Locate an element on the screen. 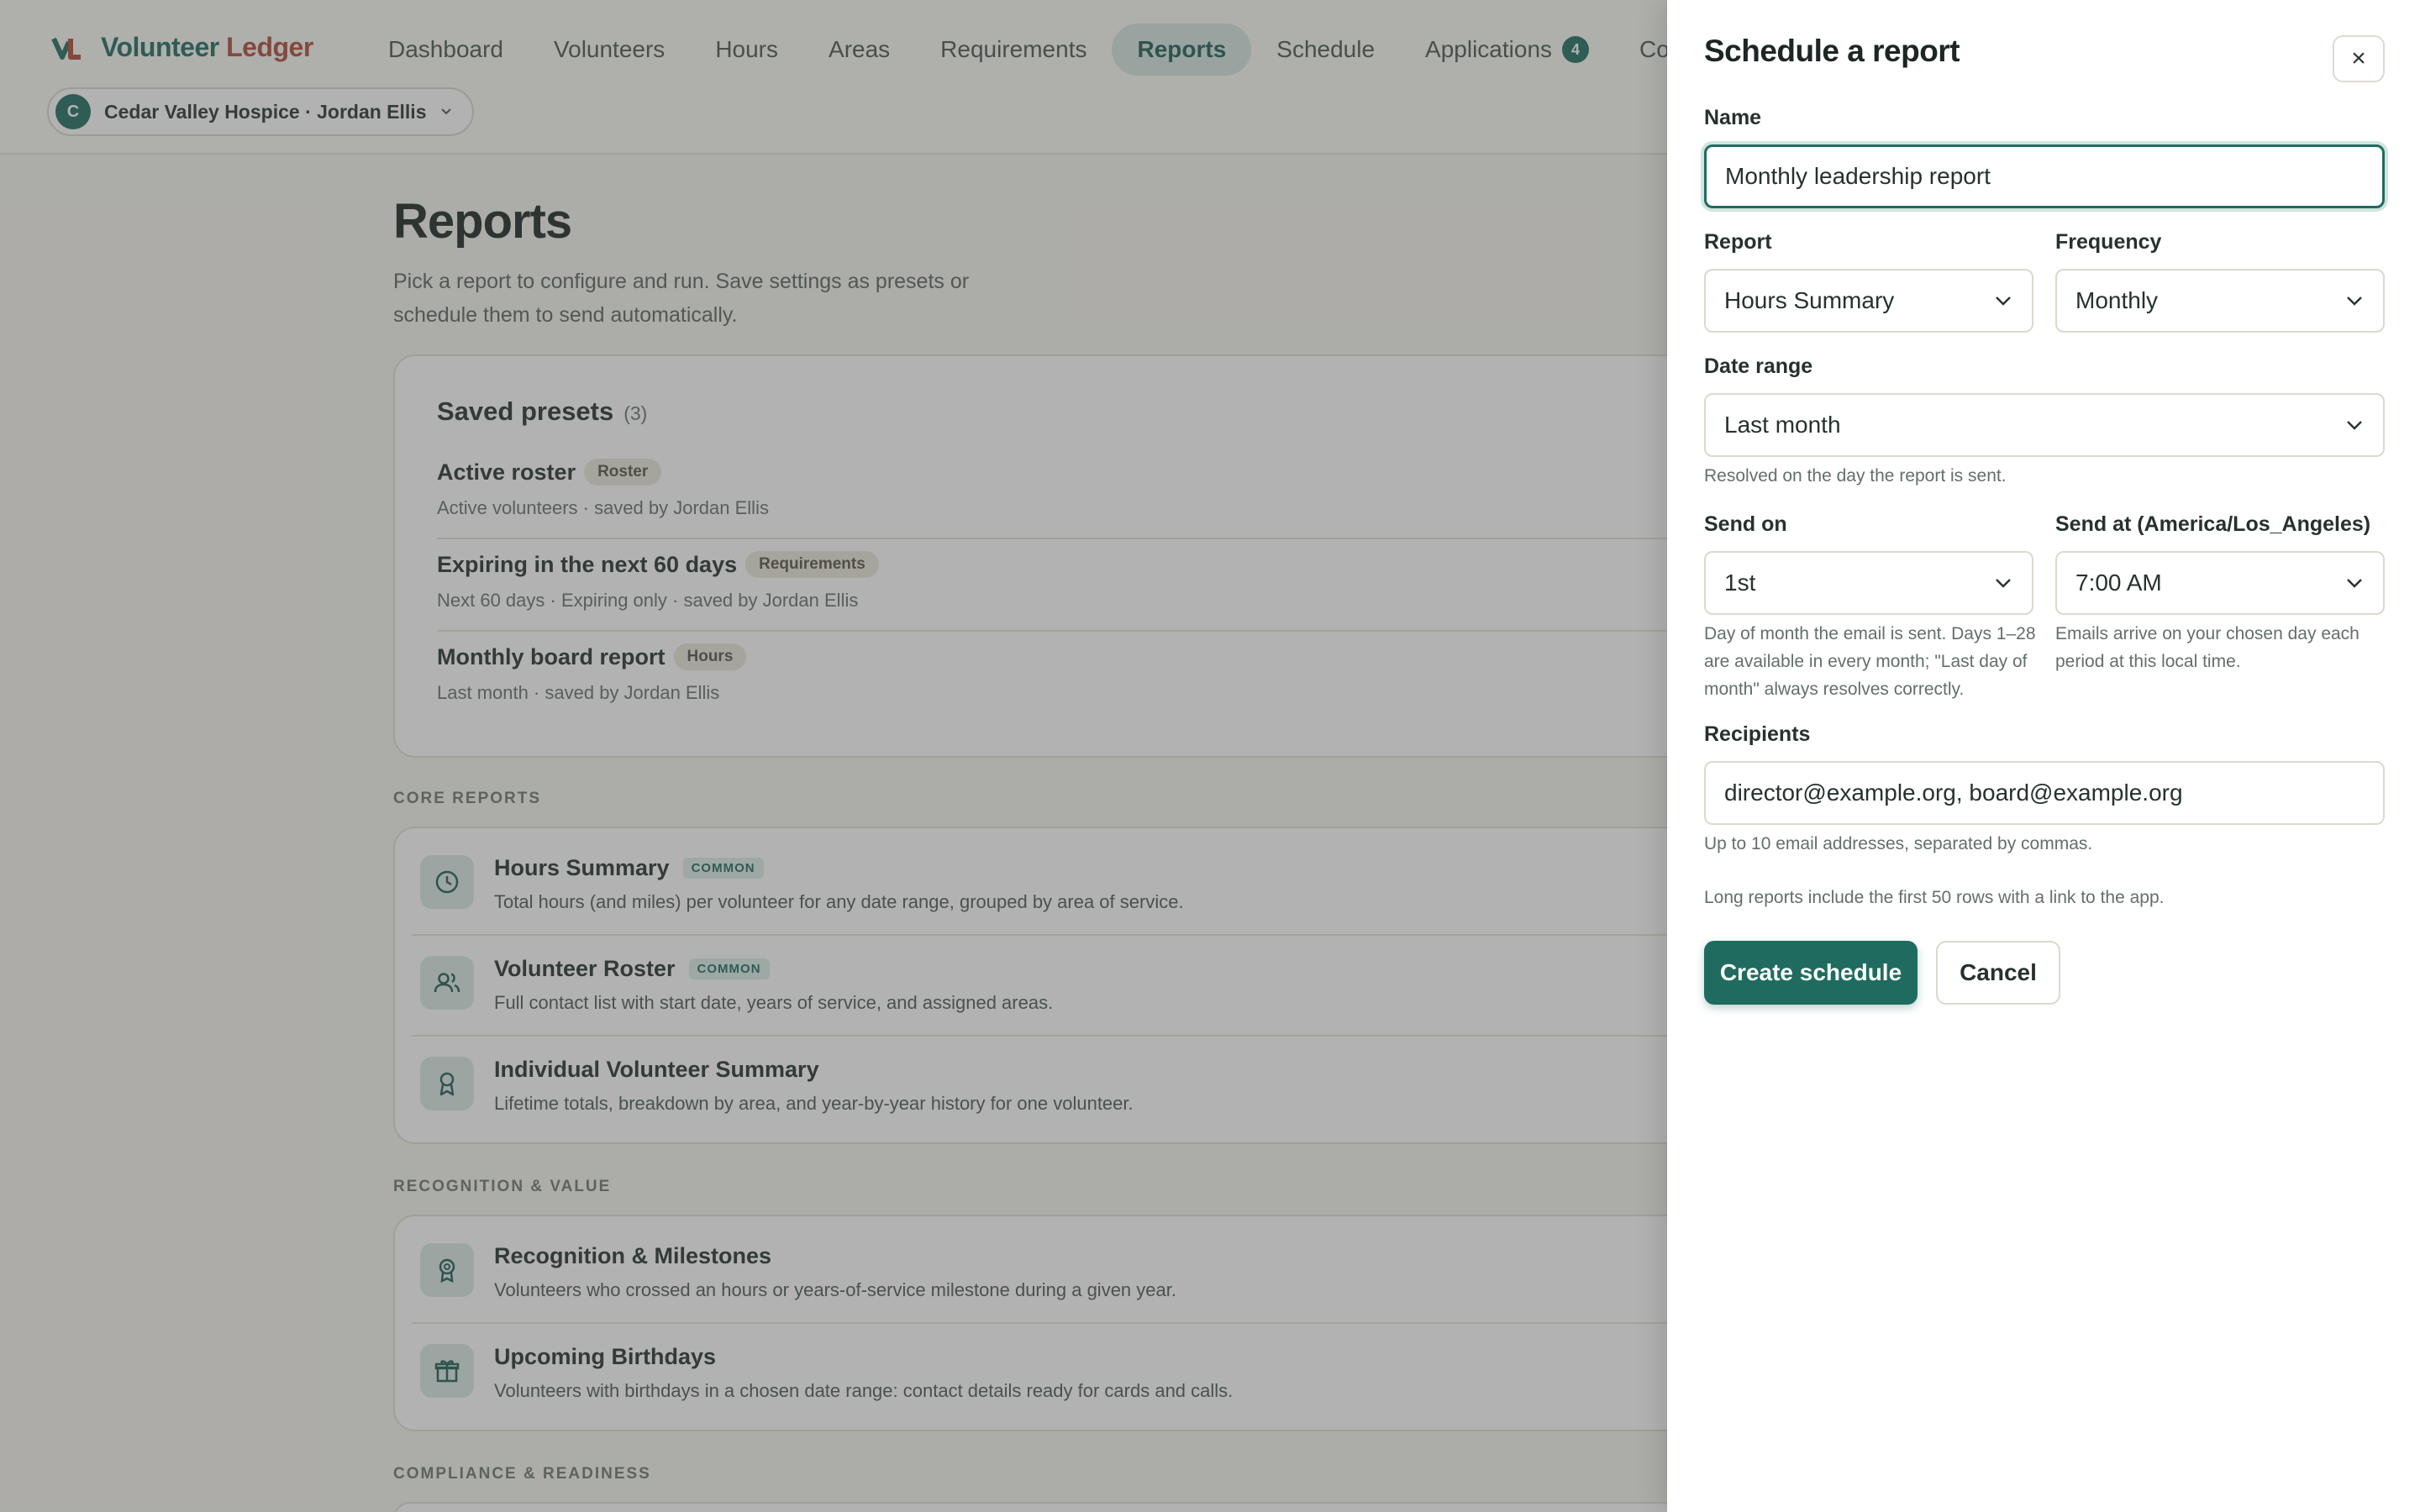 This screenshot has width=2420, height=1512. drawer-title: Schedule a report is located at coordinates (1832, 51).